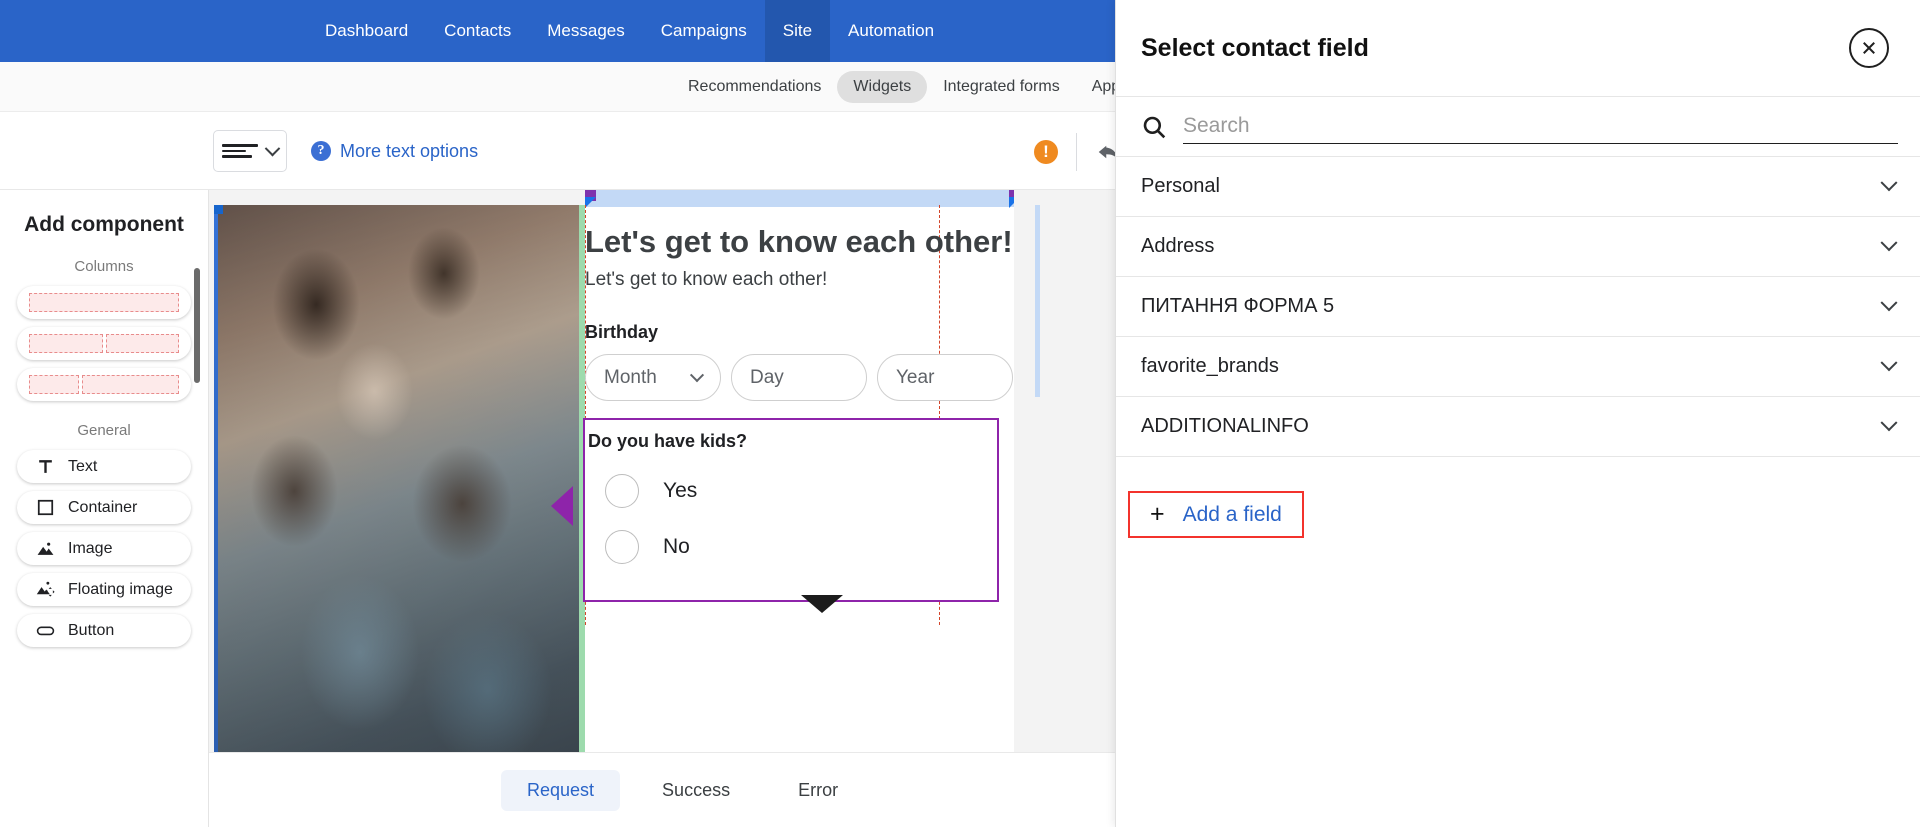 This screenshot has width=1920, height=827. Describe the element at coordinates (1079, 151) in the screenshot. I see `toolbar-right-group: !` at that location.